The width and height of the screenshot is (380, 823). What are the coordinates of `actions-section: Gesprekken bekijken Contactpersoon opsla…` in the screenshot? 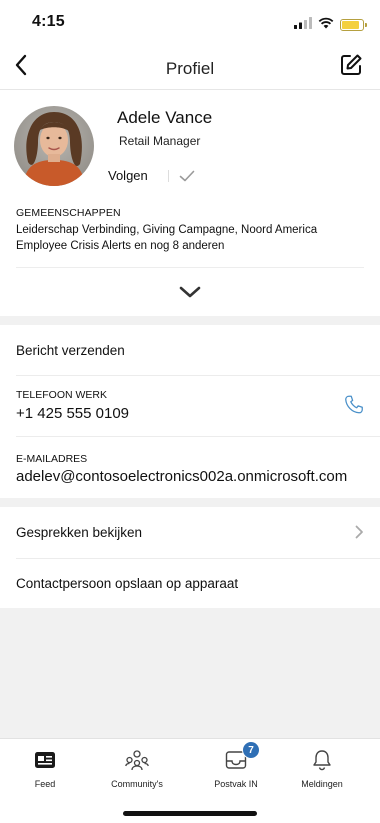 It's located at (190, 557).